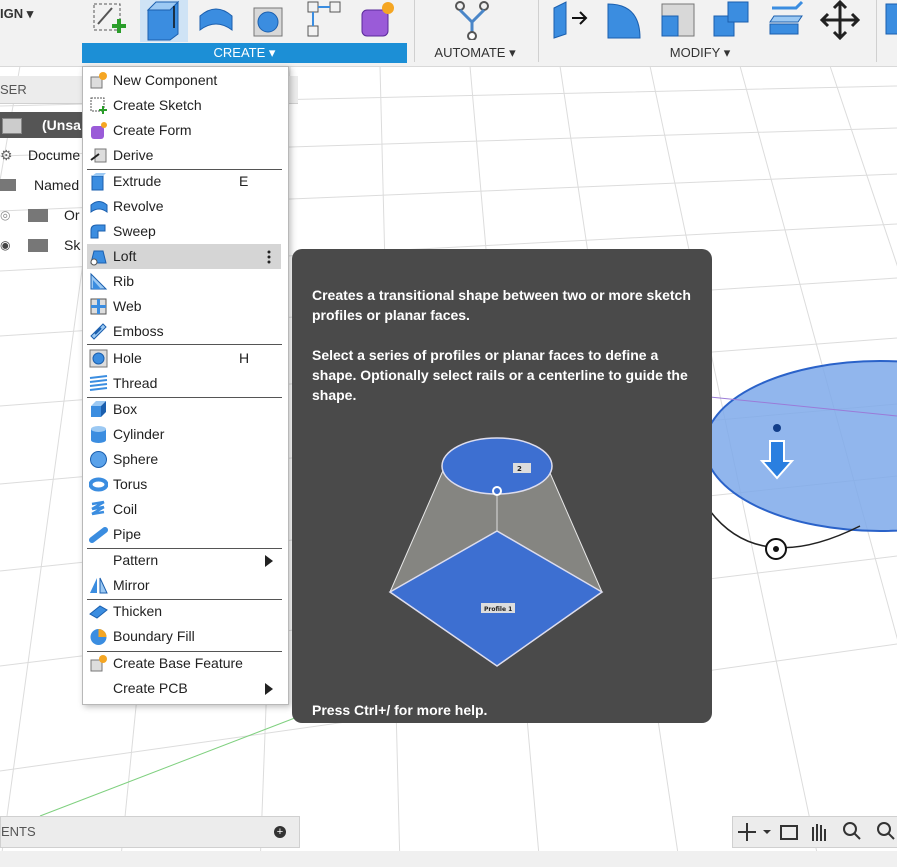 The image size is (897, 867). What do you see at coordinates (819, 832) in the screenshot?
I see `pan-icon` at bounding box center [819, 832].